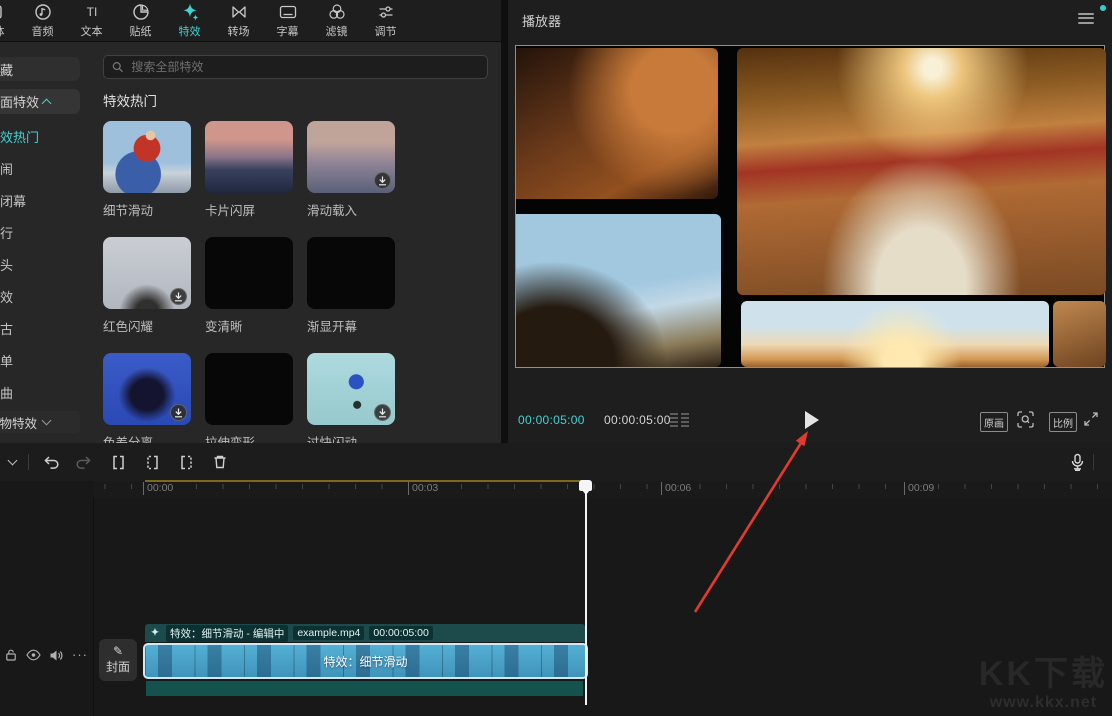 This screenshot has height=716, width=1112. I want to click on tab-filter: 滤镜, so click(336, 21).